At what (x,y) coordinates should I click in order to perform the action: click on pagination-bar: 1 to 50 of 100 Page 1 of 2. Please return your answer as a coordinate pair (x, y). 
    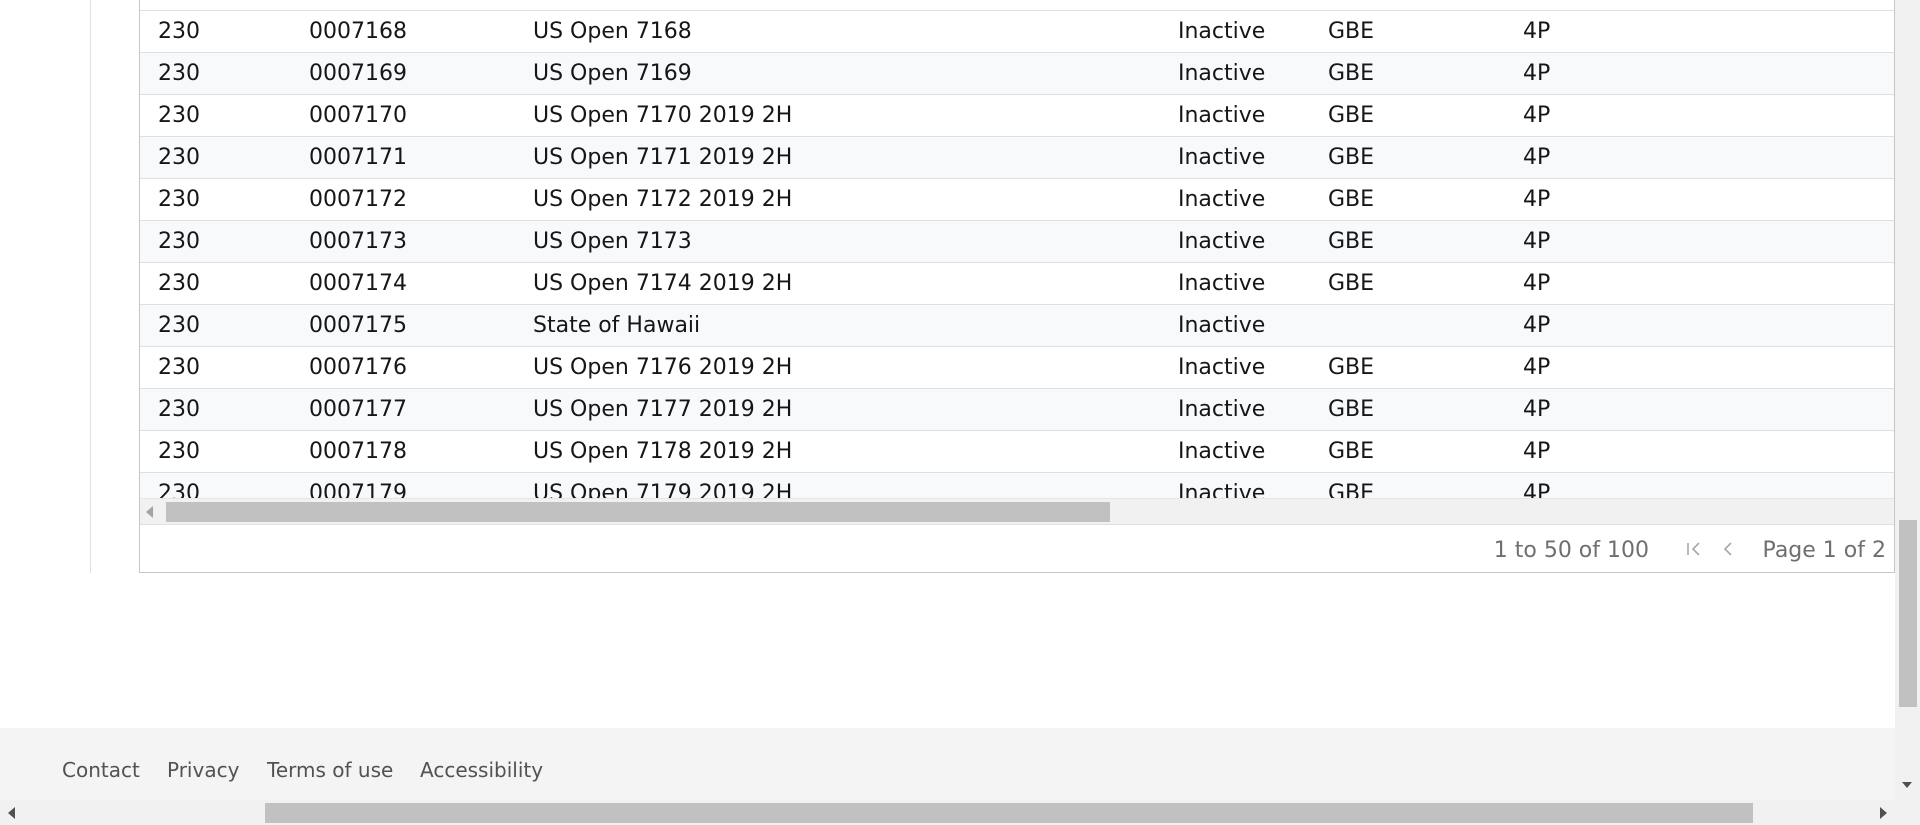
    Looking at the image, I should click on (1017, 548).